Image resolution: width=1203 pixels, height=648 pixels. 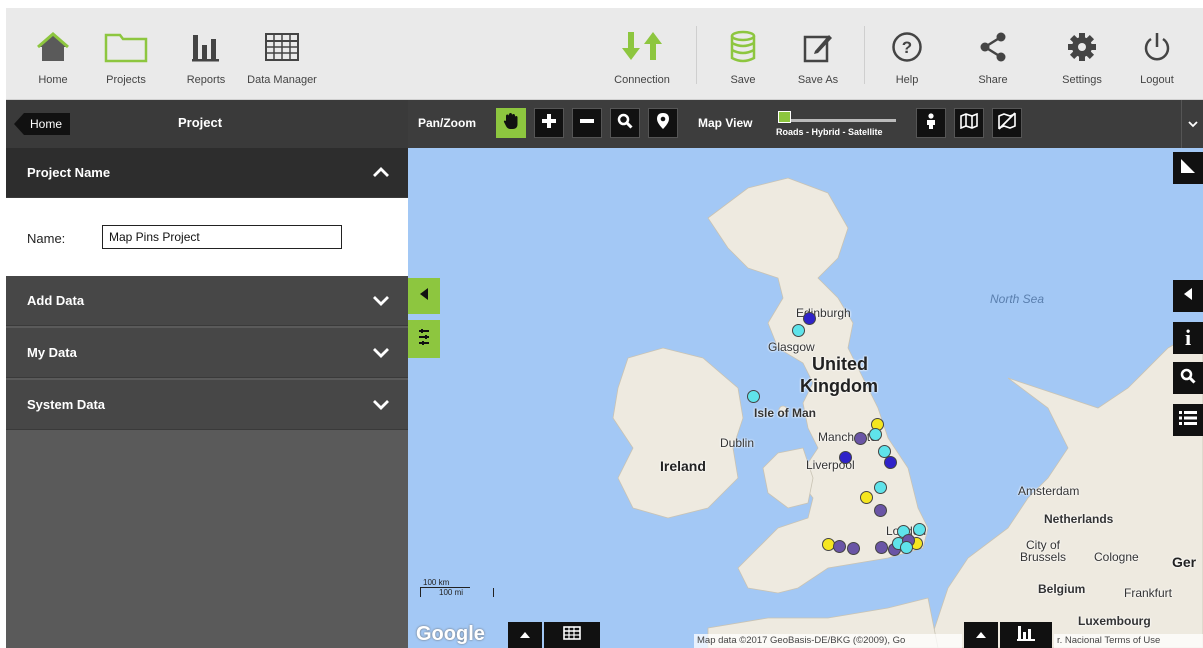 What do you see at coordinates (52, 352) in the screenshot?
I see `section-title: My Data` at bounding box center [52, 352].